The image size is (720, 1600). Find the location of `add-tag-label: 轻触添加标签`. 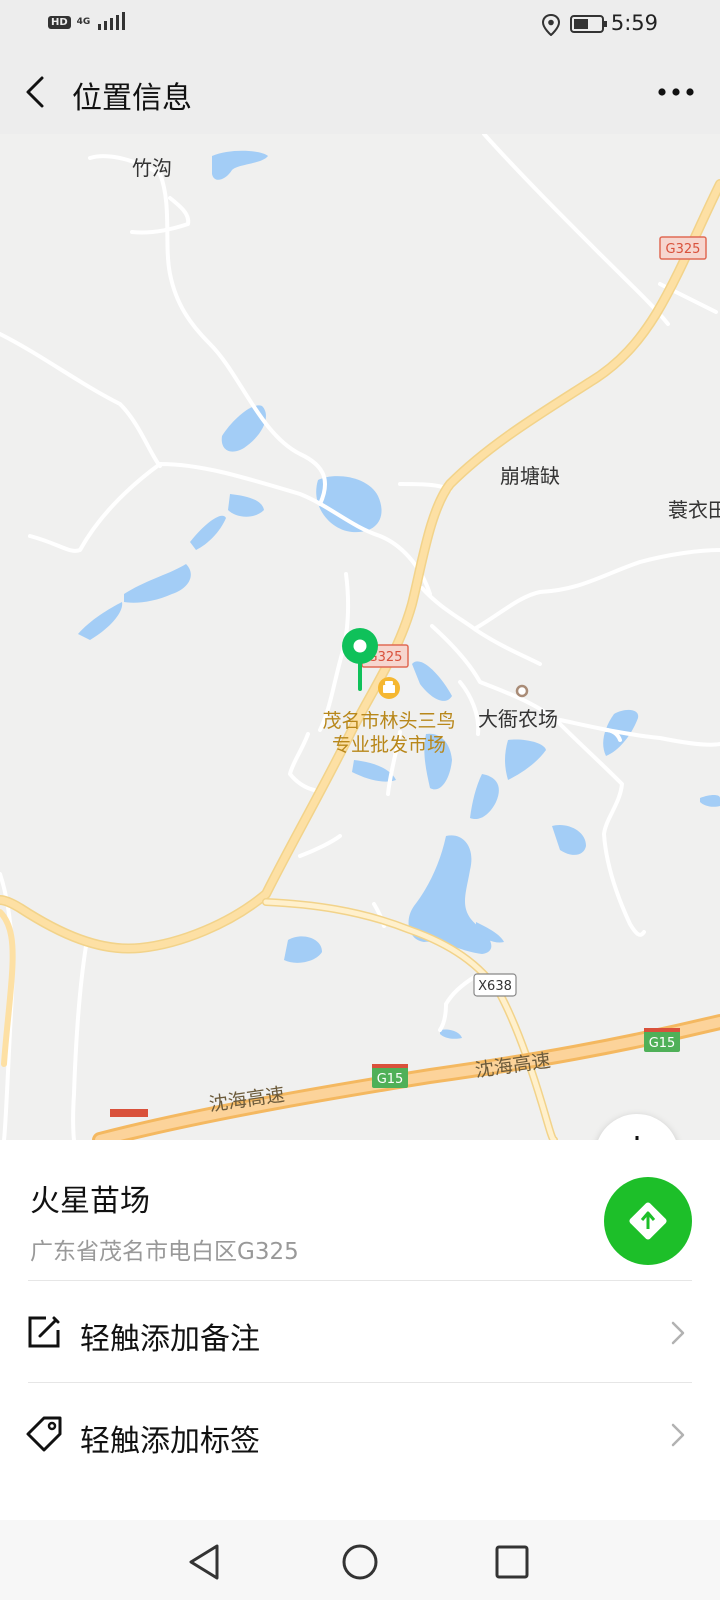

add-tag-label: 轻触添加标签 is located at coordinates (170, 1441).